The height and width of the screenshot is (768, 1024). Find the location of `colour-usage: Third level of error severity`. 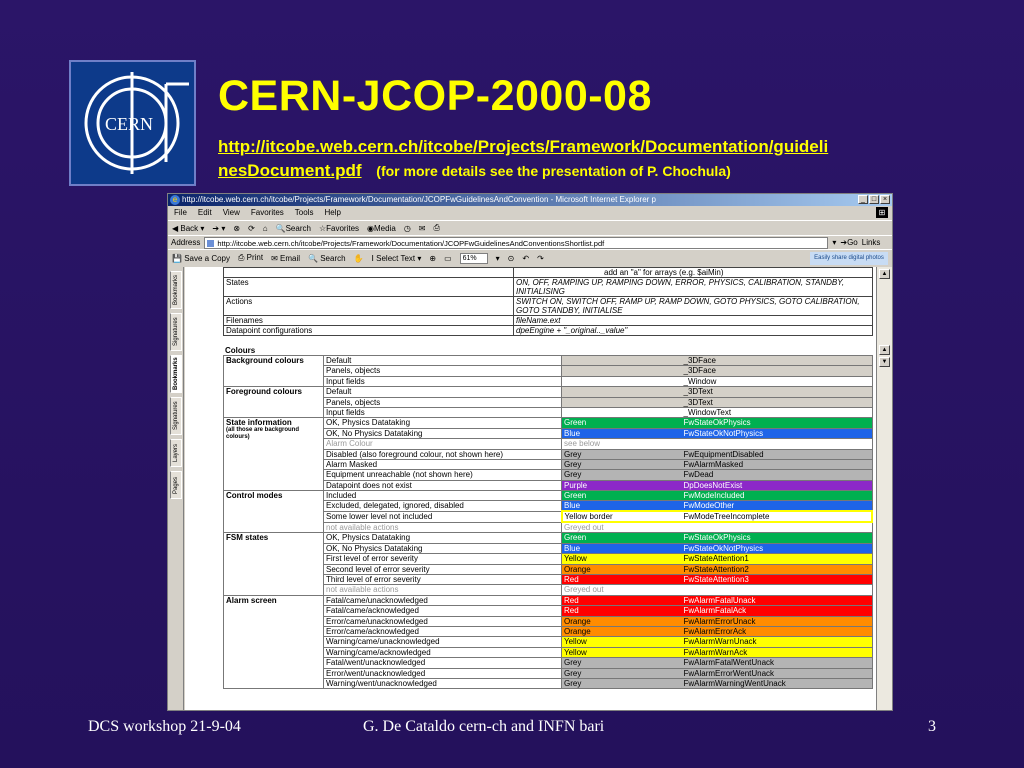

colour-usage: Third level of error severity is located at coordinates (442, 580).